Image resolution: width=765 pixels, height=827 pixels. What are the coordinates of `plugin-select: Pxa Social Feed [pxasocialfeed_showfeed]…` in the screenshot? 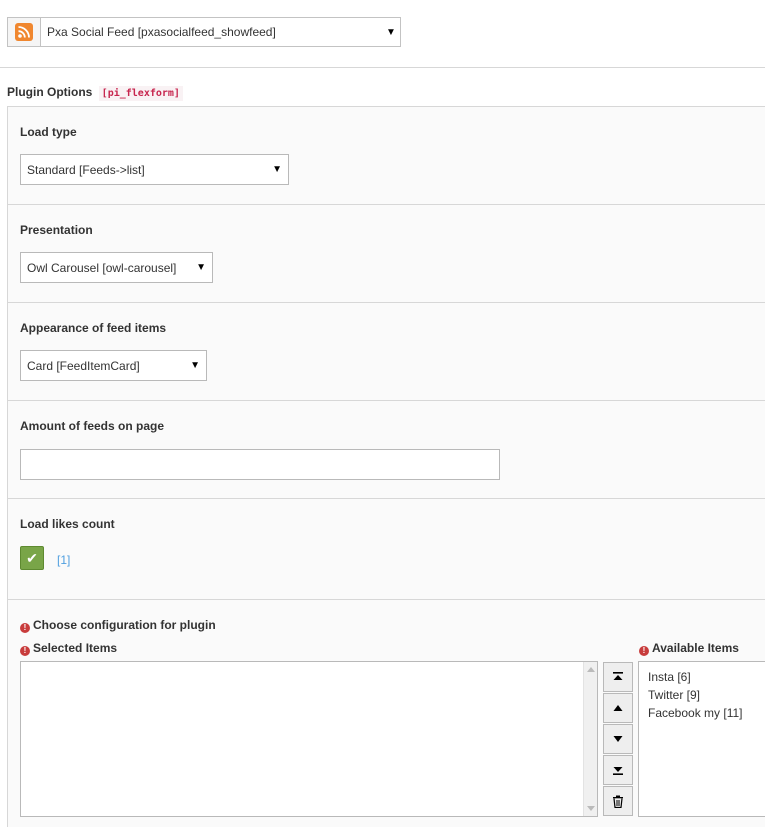 It's located at (204, 32).